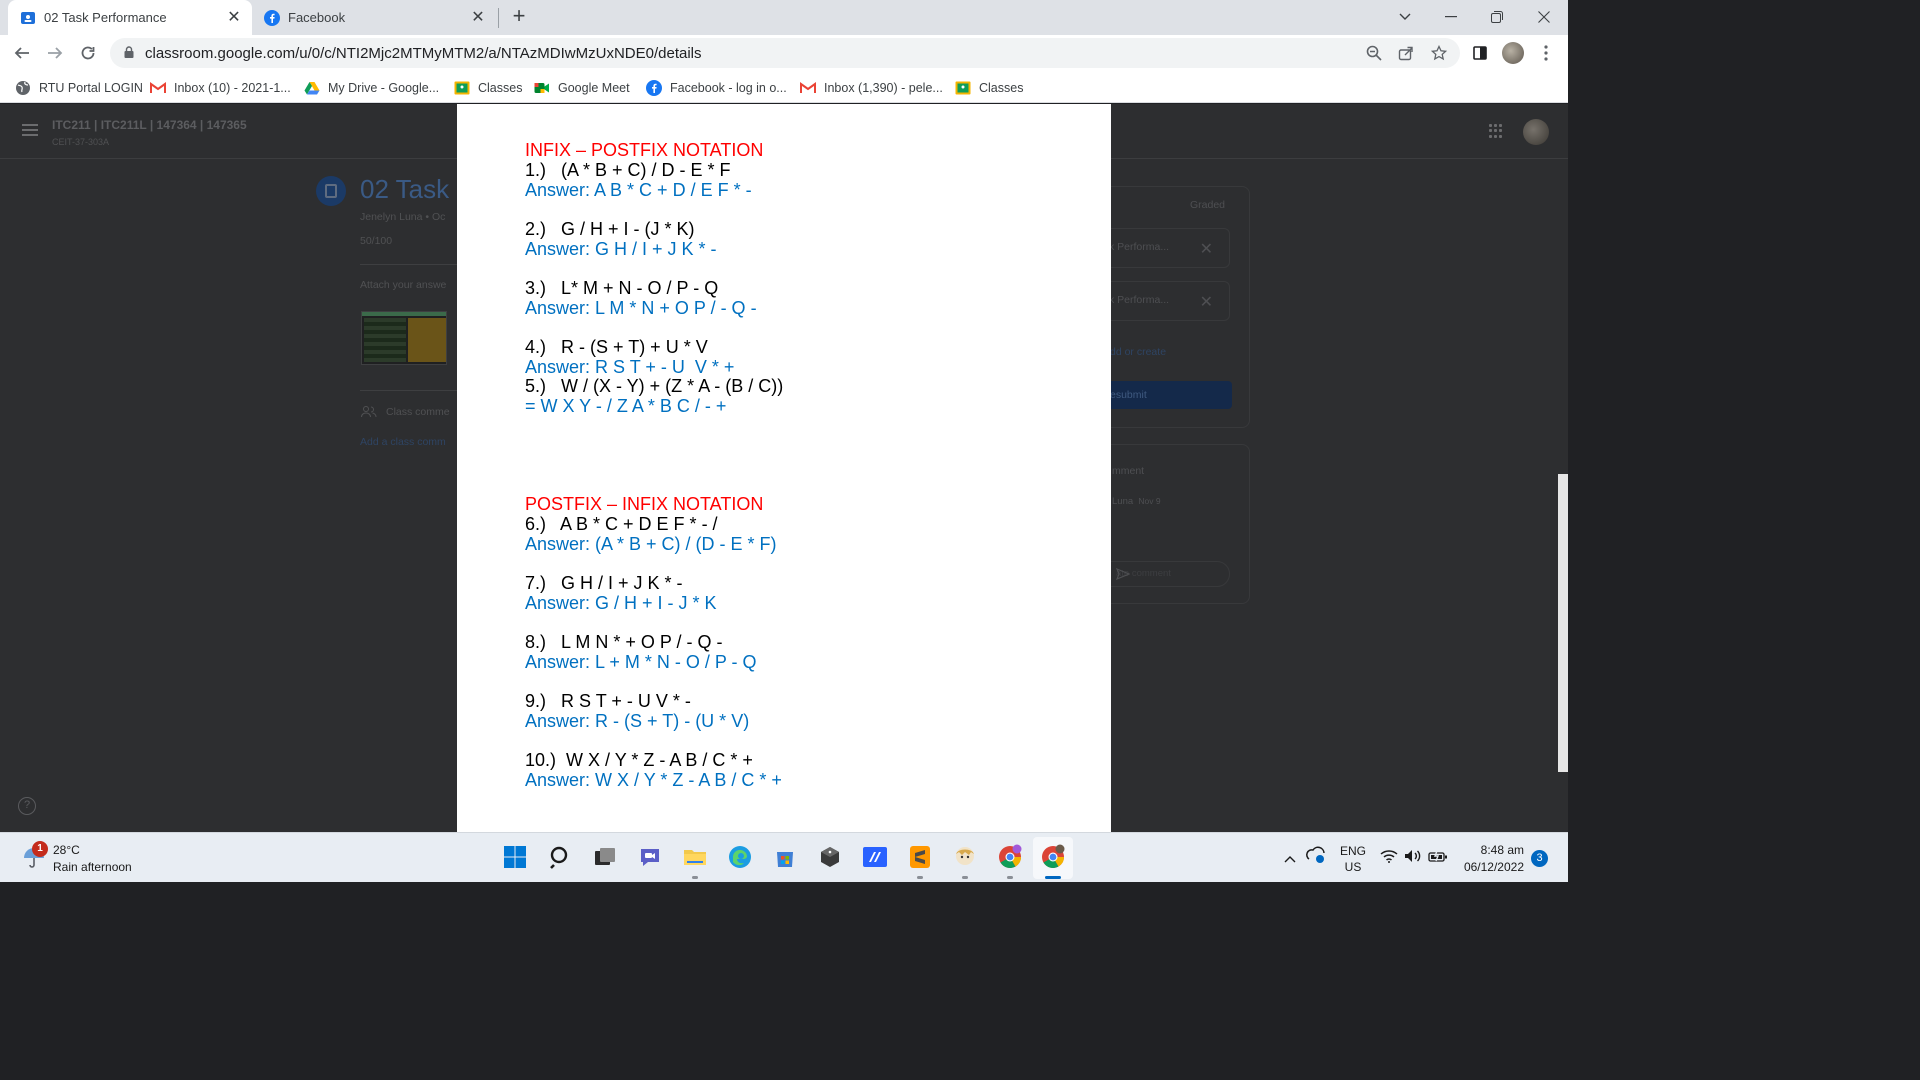  What do you see at coordinates (1374, 53) in the screenshot?
I see `zoom-icon` at bounding box center [1374, 53].